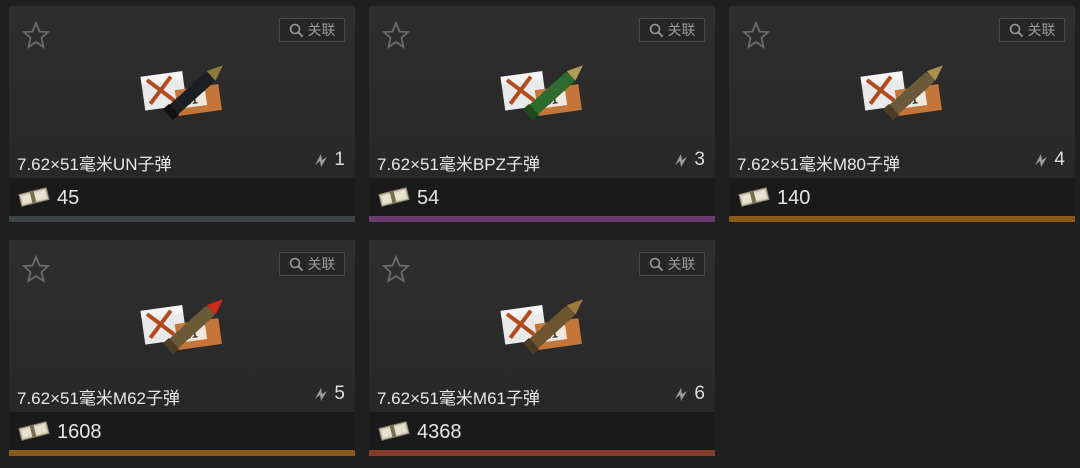 The width and height of the screenshot is (1080, 468). I want to click on ammo-count: 1, so click(328, 160).